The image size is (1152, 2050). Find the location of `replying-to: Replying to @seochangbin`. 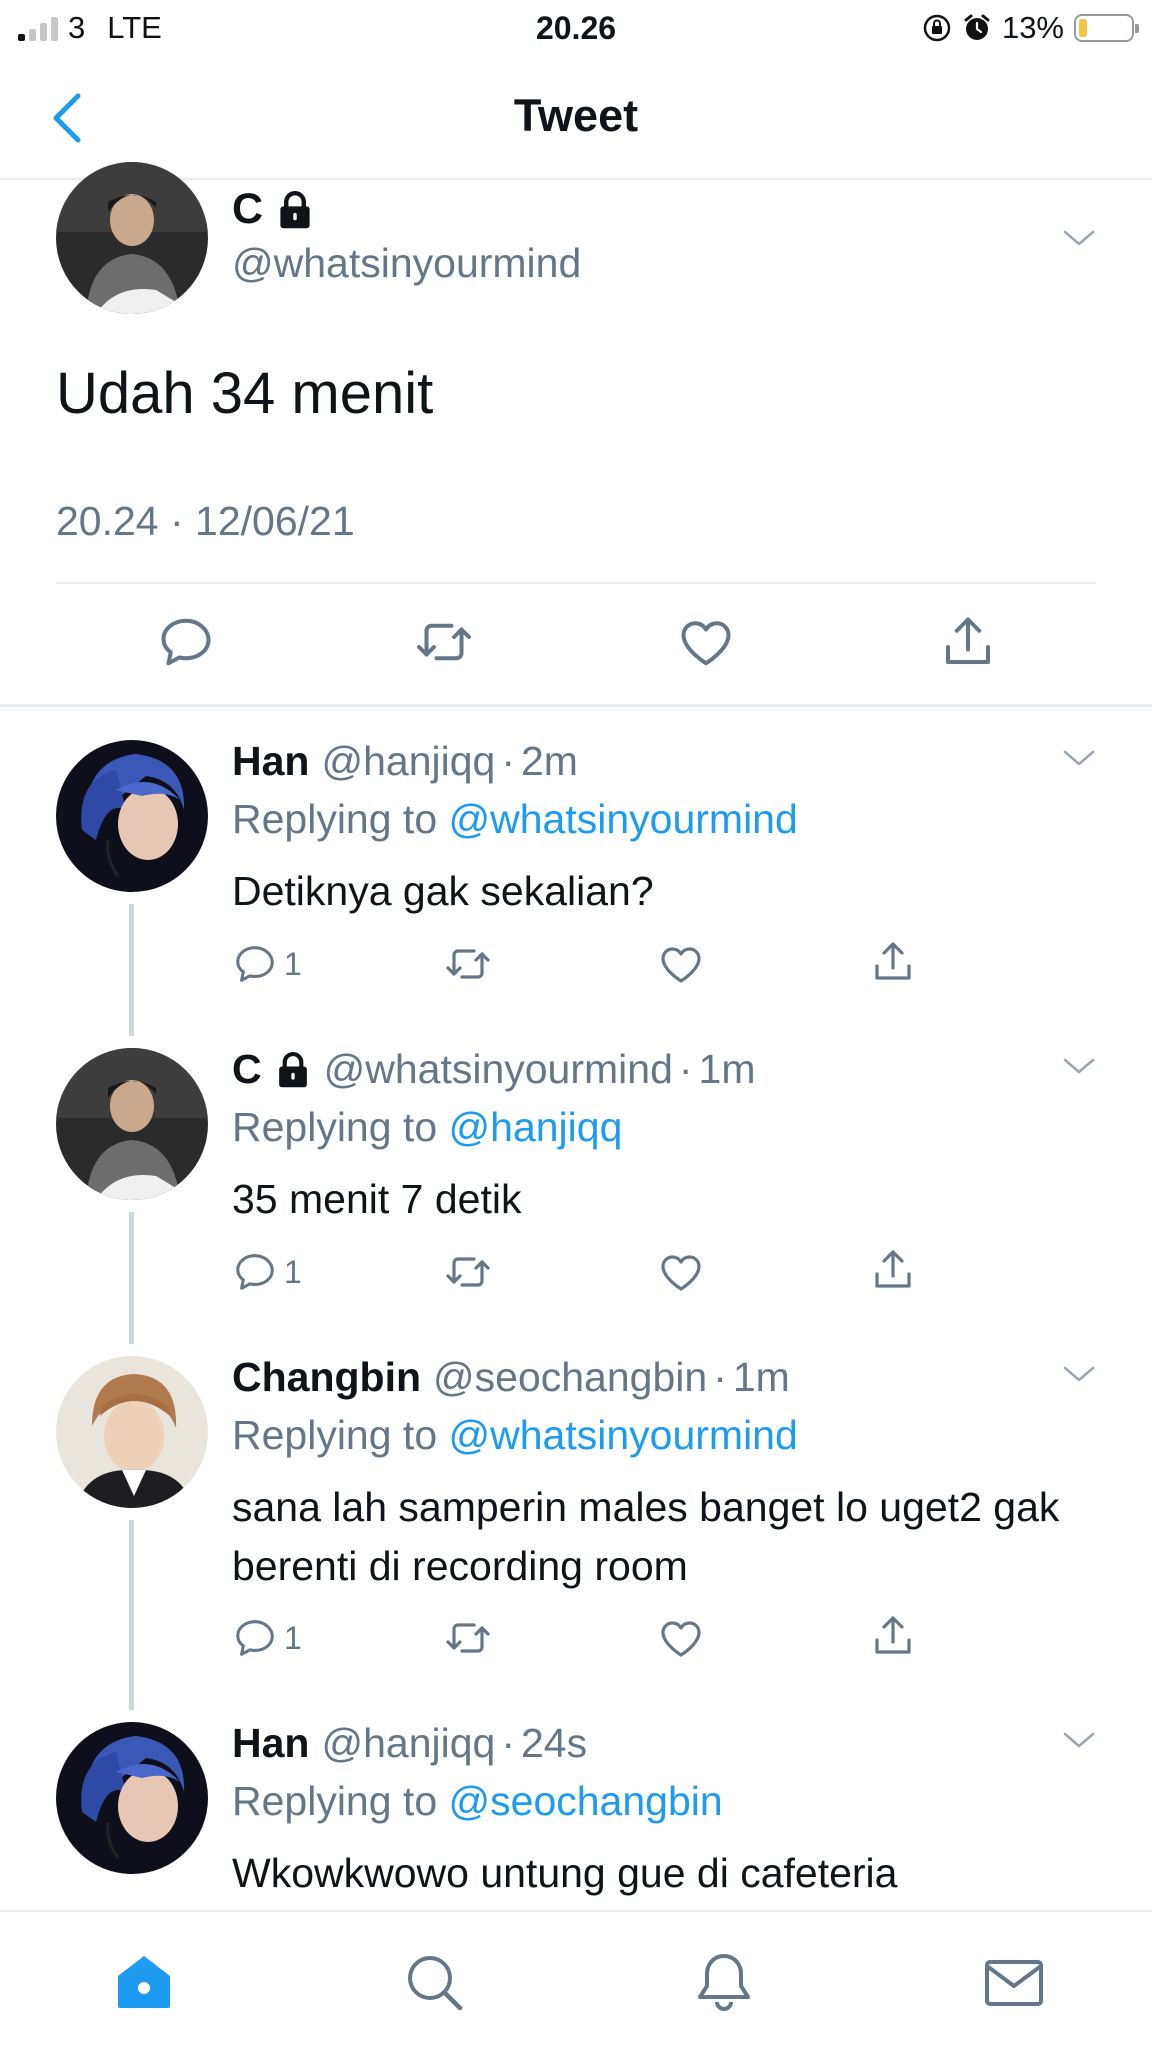

replying-to: Replying to @seochangbin is located at coordinates (477, 1801).